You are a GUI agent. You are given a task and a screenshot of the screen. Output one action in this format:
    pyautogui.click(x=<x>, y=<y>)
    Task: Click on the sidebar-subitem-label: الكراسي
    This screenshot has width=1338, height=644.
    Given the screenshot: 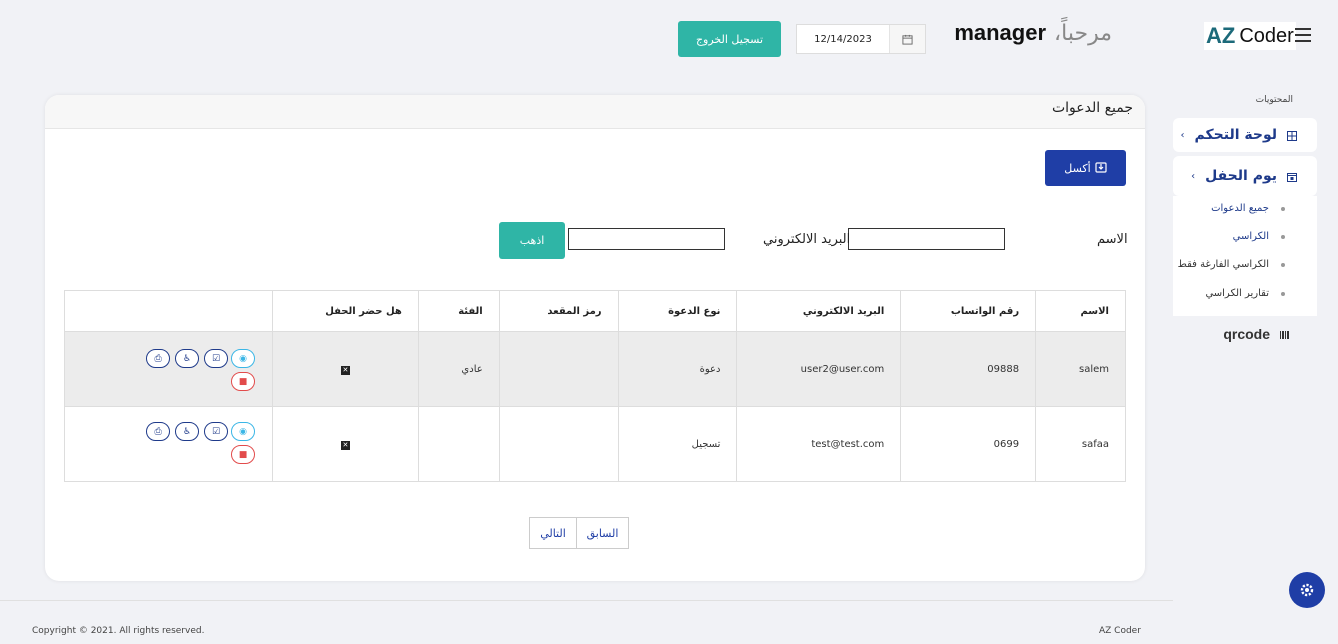 What is the action you would take?
    pyautogui.click(x=1250, y=236)
    